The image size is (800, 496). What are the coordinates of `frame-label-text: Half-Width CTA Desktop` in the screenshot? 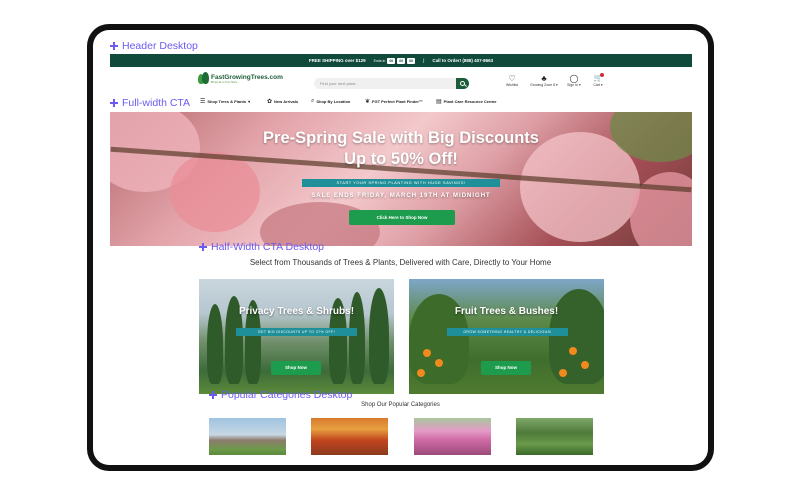 It's located at (268, 247).